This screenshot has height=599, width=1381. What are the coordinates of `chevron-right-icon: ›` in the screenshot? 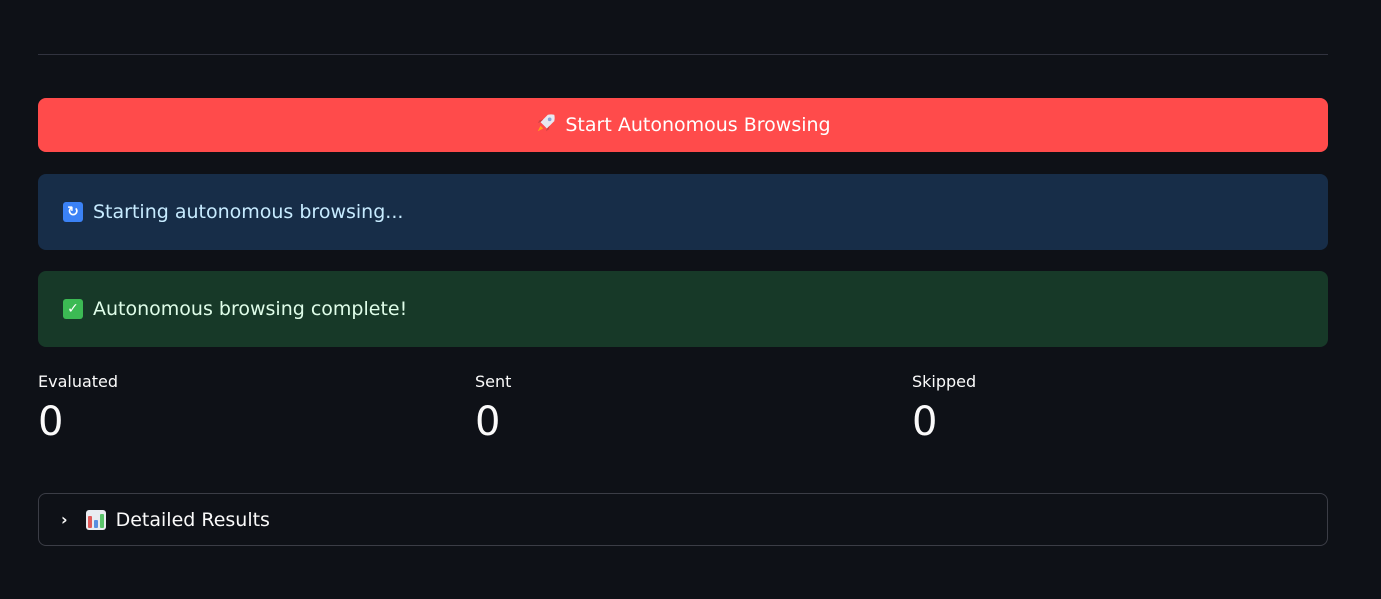 It's located at (64, 519).